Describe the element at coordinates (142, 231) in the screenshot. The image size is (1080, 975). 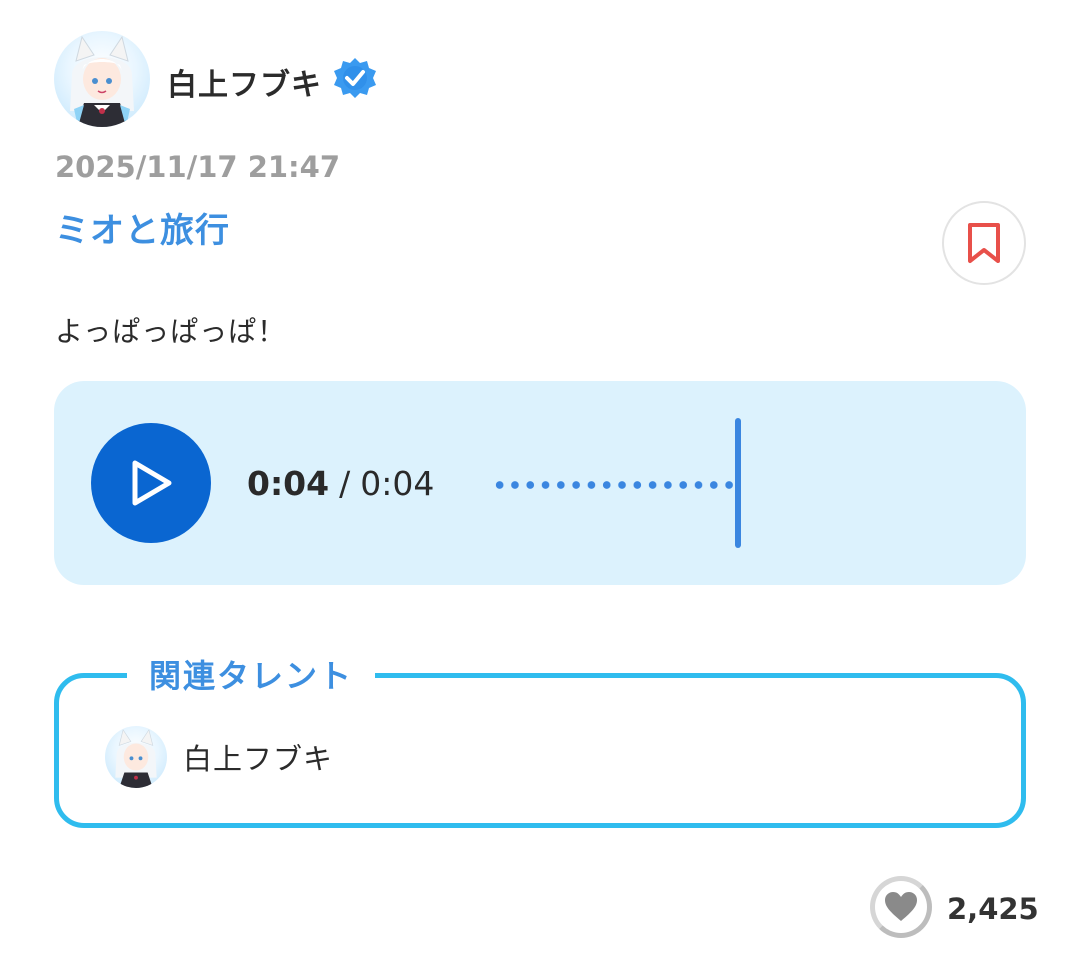
I see `post-title: ミオと旅行` at that location.